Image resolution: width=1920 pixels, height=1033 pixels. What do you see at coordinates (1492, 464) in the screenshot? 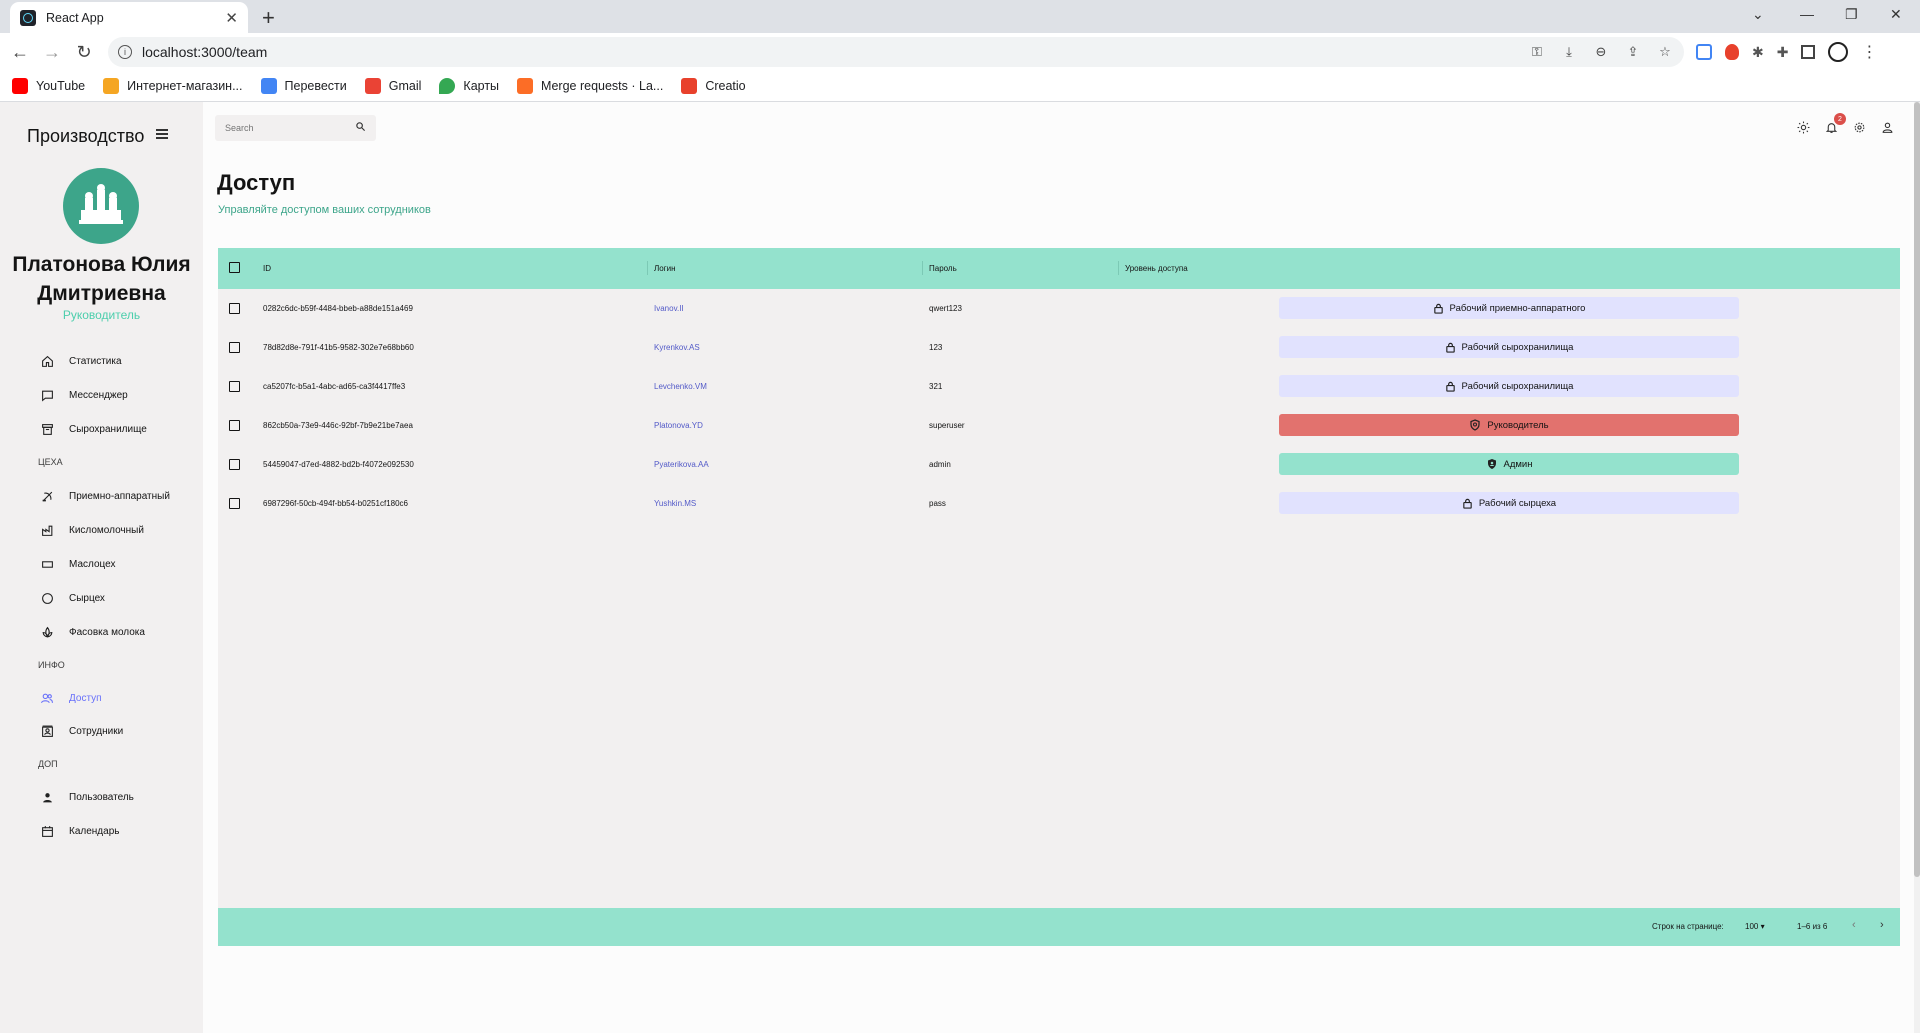
I see `admin-shield-icon` at bounding box center [1492, 464].